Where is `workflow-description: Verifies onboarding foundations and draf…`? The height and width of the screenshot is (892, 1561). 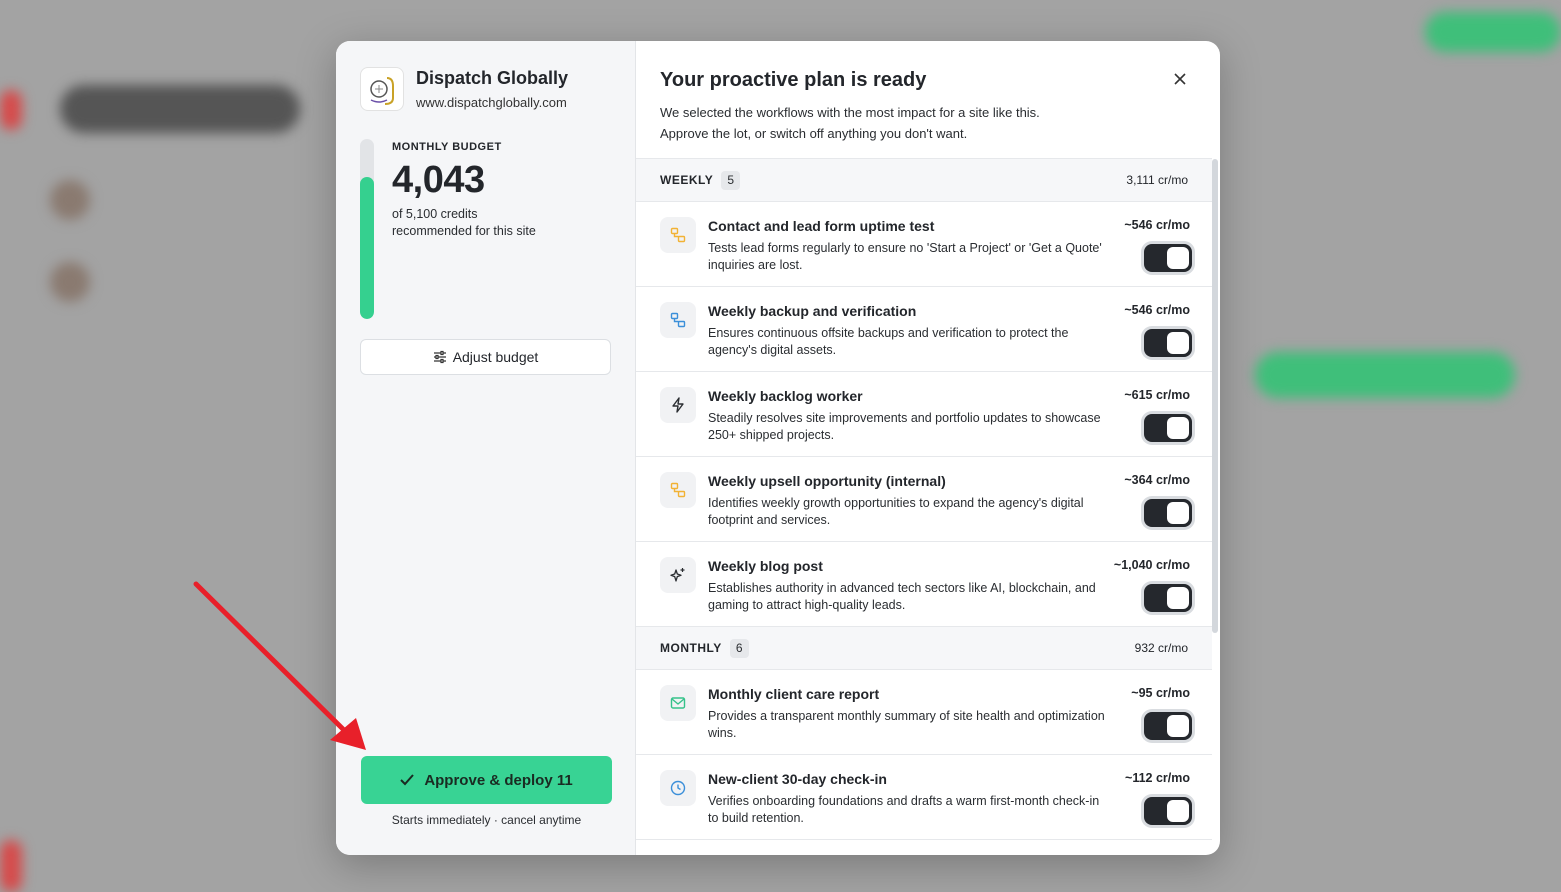 workflow-description: Verifies onboarding foundations and draf… is located at coordinates (904, 809).